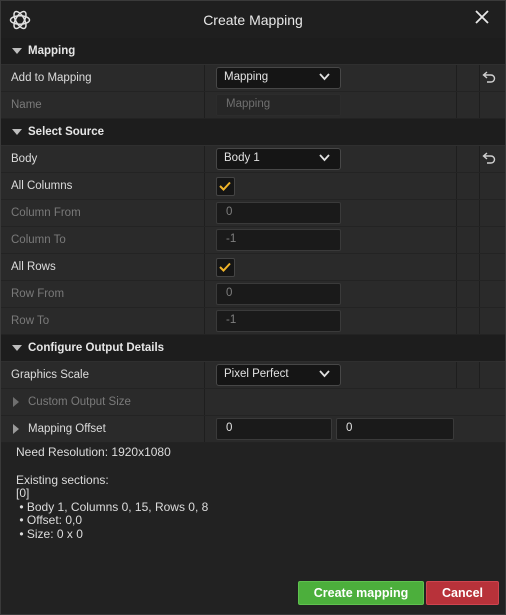  I want to click on section-mapping: Mapping, so click(253, 51).